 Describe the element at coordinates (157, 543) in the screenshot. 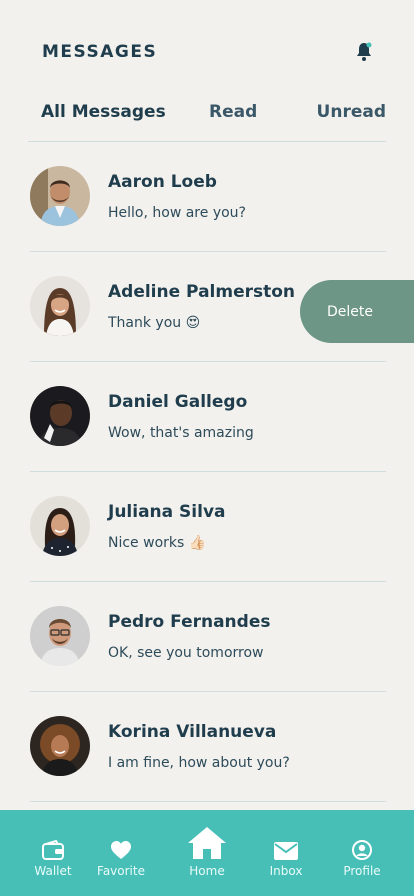

I see `message-preview: Nice works 👍🏻` at that location.